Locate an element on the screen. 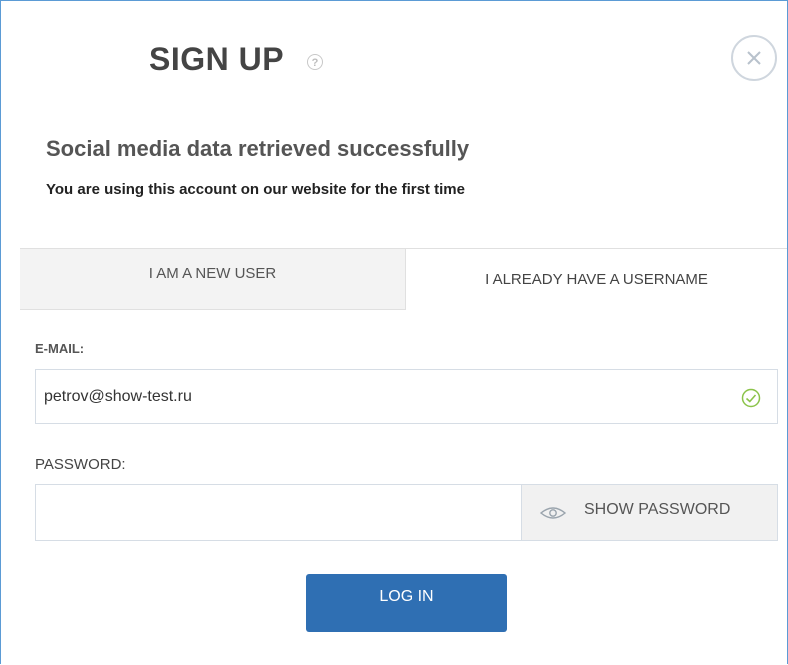  dialog-header: SIGN UP ? is located at coordinates (394, 51).